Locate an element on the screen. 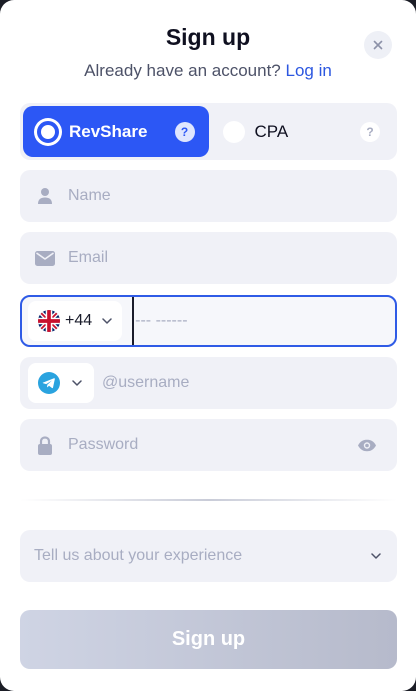 This screenshot has width=416, height=691. revshare-help-icon: ? is located at coordinates (184, 131).